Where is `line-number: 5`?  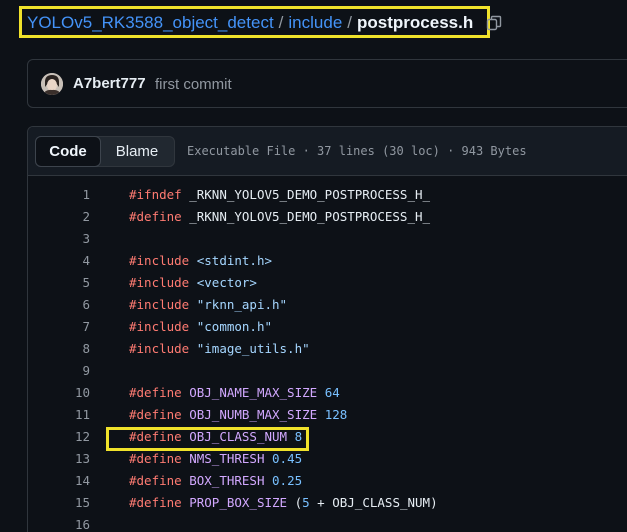 line-number: 5 is located at coordinates (59, 282).